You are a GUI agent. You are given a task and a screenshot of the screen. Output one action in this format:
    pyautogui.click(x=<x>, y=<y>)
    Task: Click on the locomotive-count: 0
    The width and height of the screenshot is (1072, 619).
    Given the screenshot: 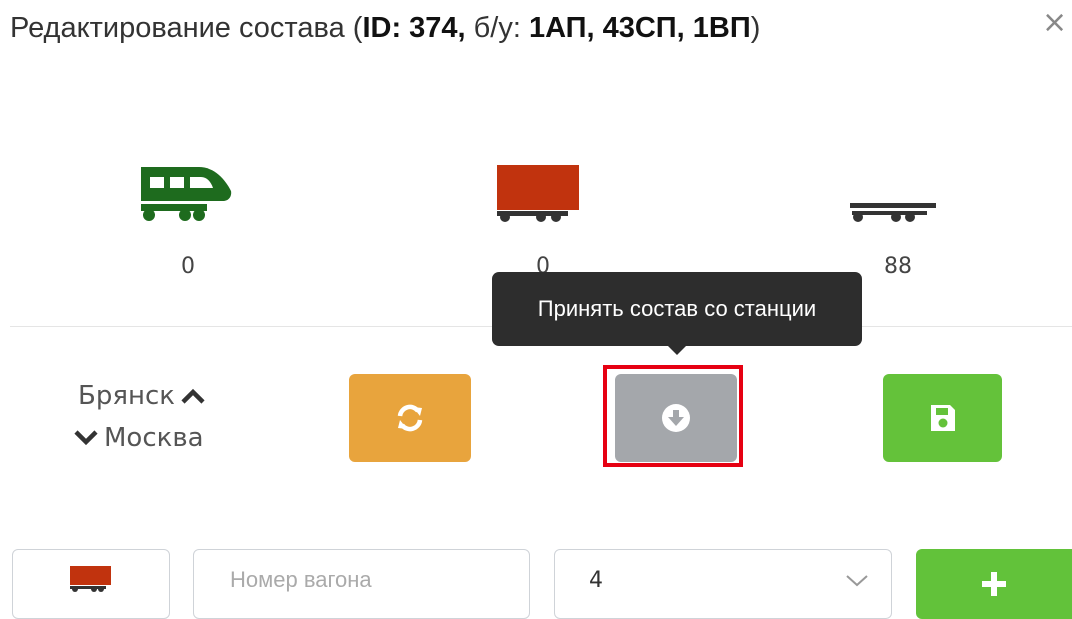 What is the action you would take?
    pyautogui.click(x=188, y=266)
    